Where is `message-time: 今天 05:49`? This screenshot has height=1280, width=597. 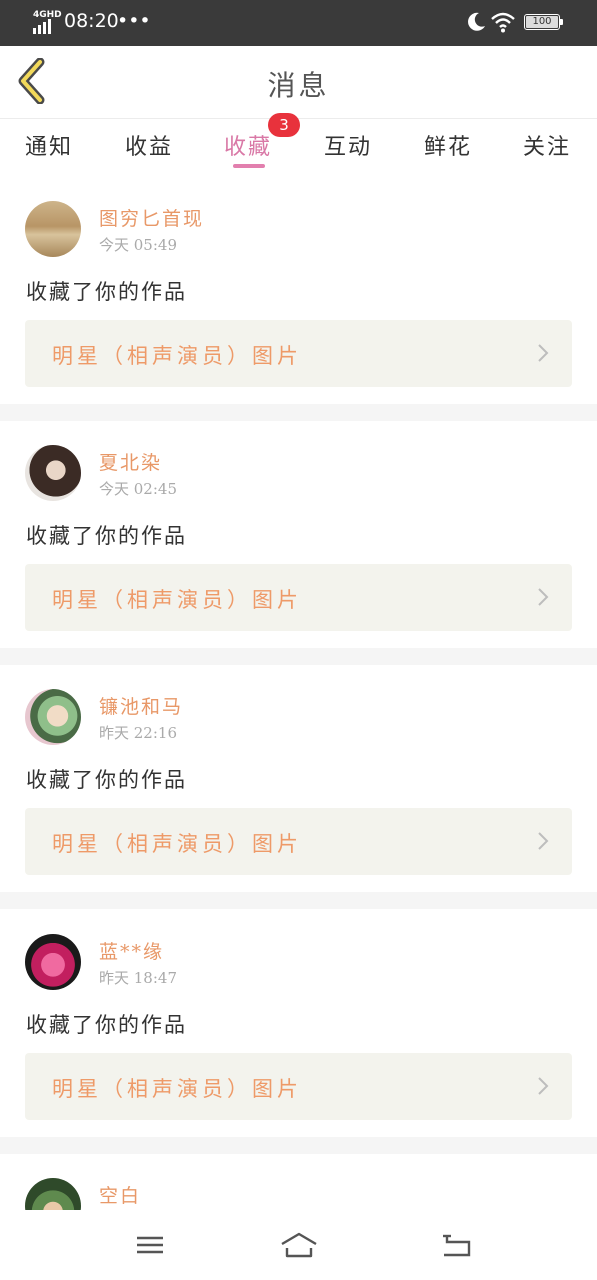
message-time: 今天 05:49 is located at coordinates (138, 245).